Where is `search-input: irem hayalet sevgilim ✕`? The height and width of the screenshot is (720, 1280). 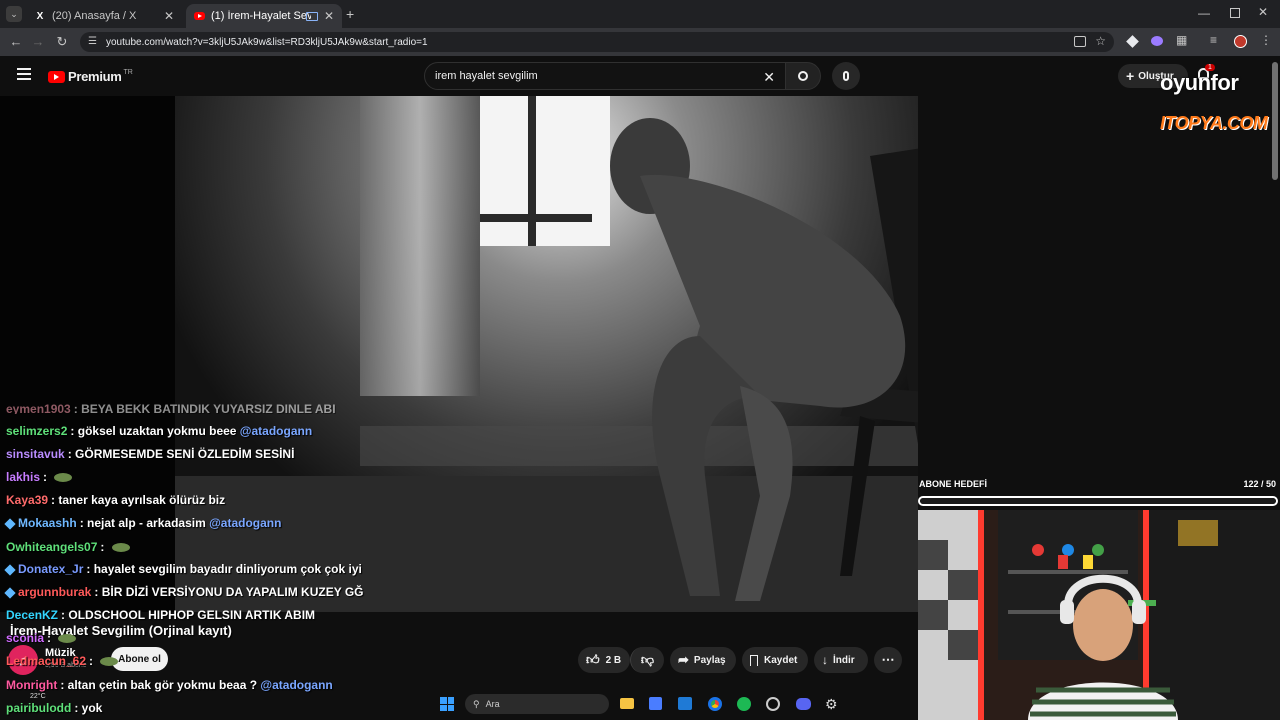
search-input: irem hayalet sevgilim ✕ is located at coordinates (605, 76).